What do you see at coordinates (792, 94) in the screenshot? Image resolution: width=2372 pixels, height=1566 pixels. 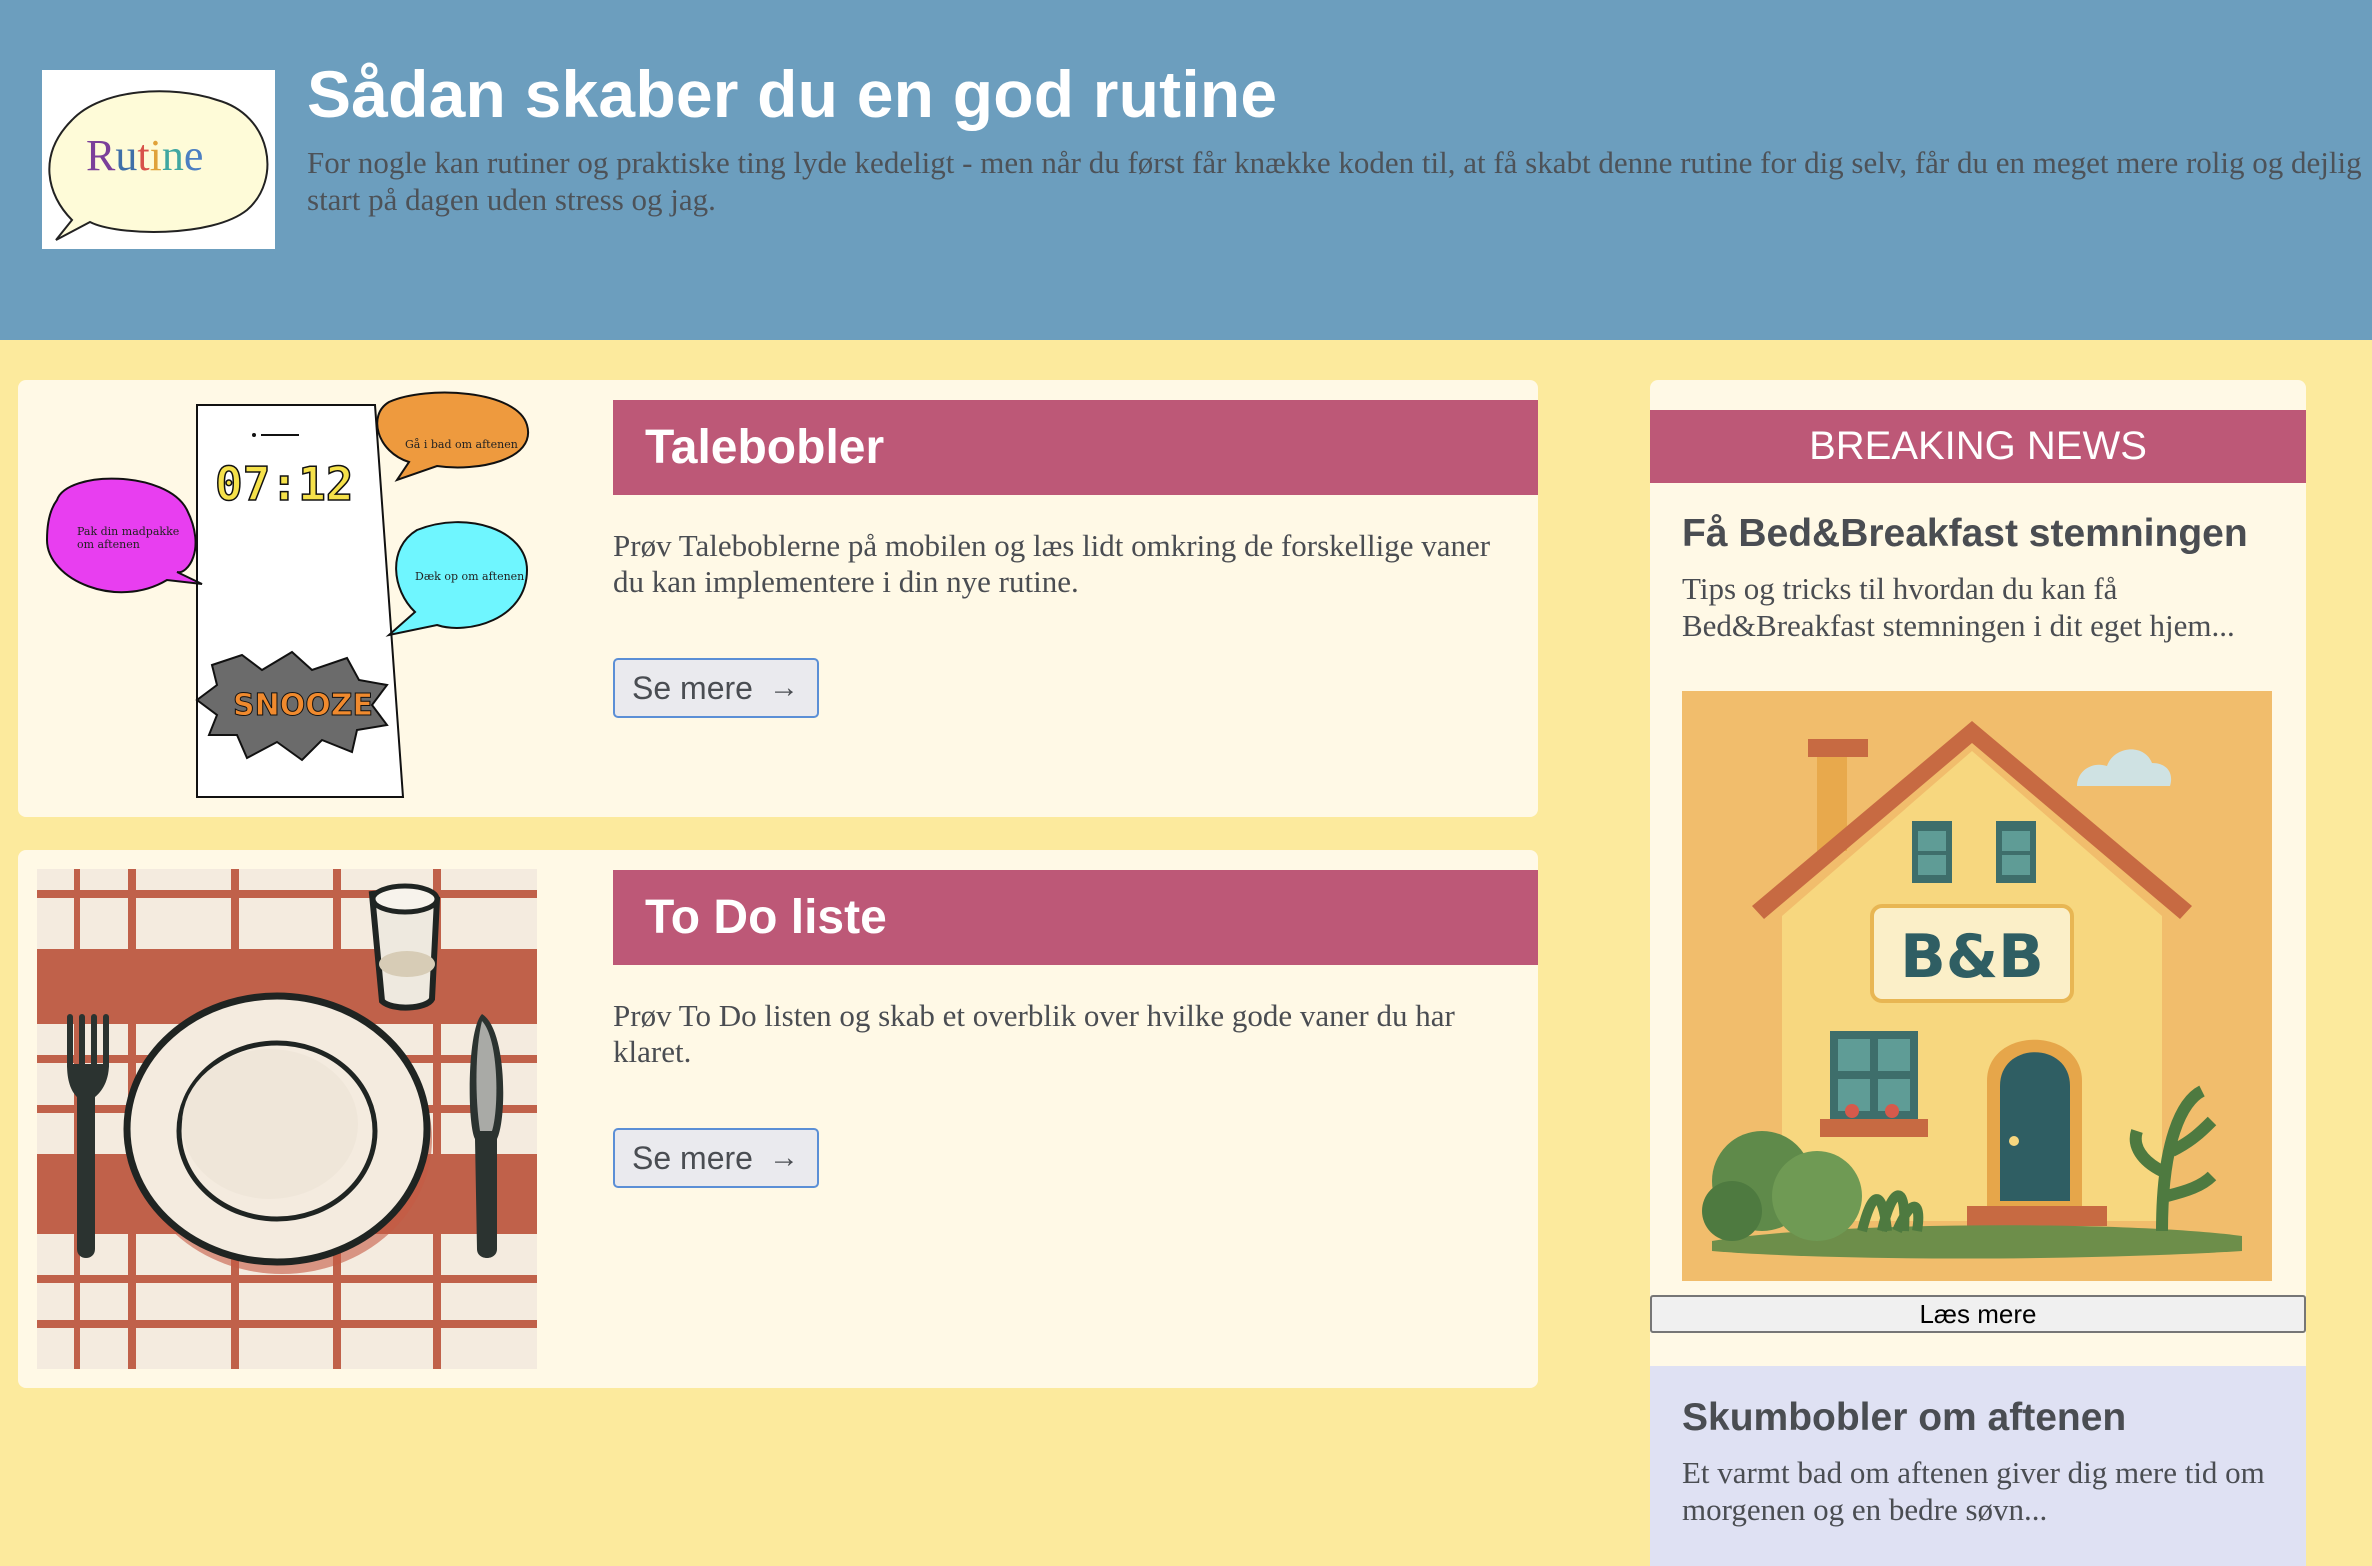 I see `page-title: Sådan skaber du en god rutine` at bounding box center [792, 94].